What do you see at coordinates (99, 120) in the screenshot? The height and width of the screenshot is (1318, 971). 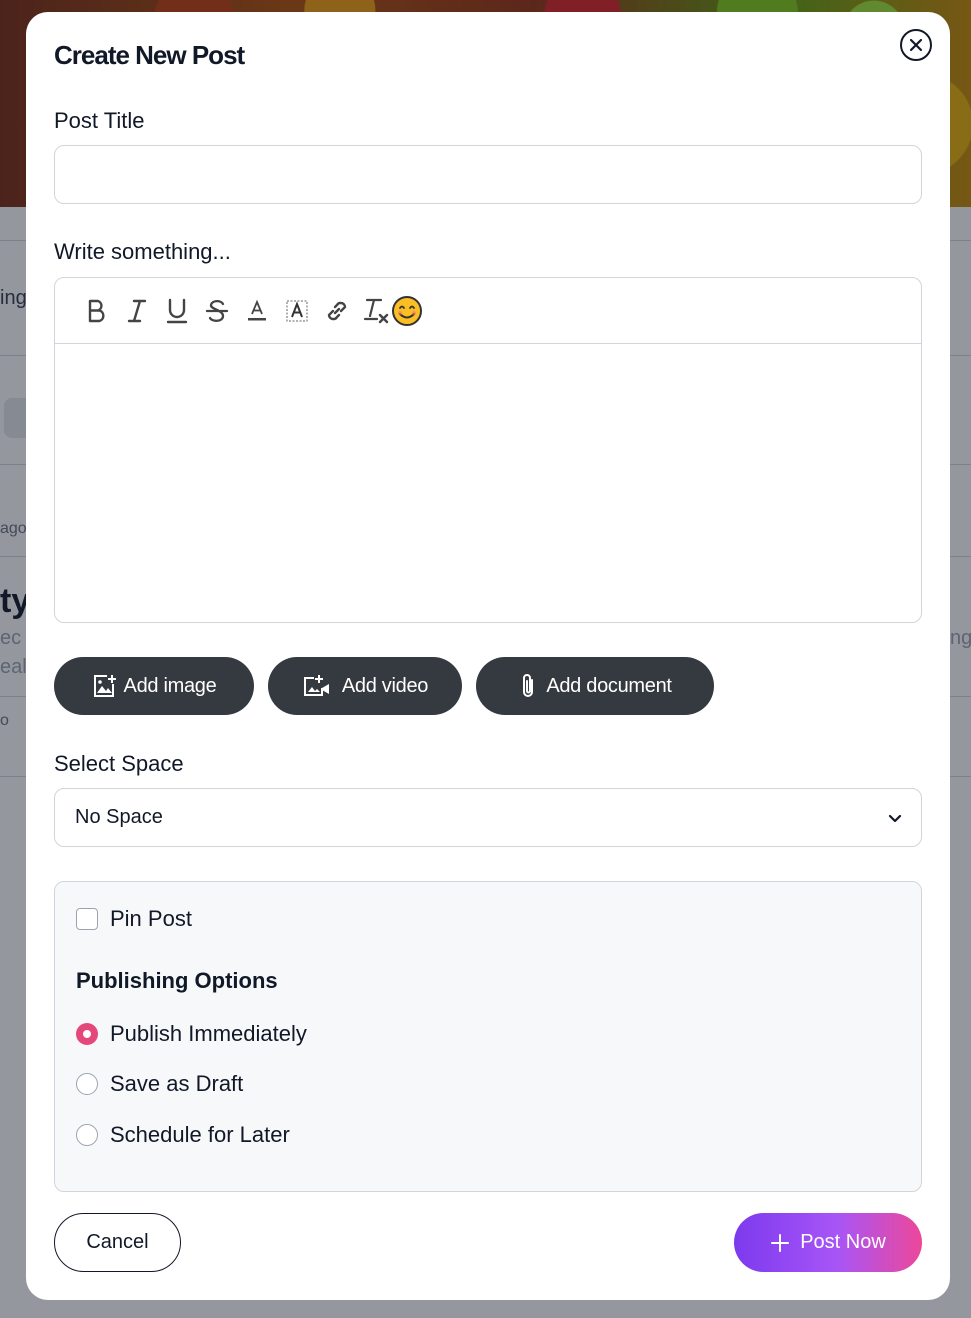 I see `post-title-label: Post Title` at bounding box center [99, 120].